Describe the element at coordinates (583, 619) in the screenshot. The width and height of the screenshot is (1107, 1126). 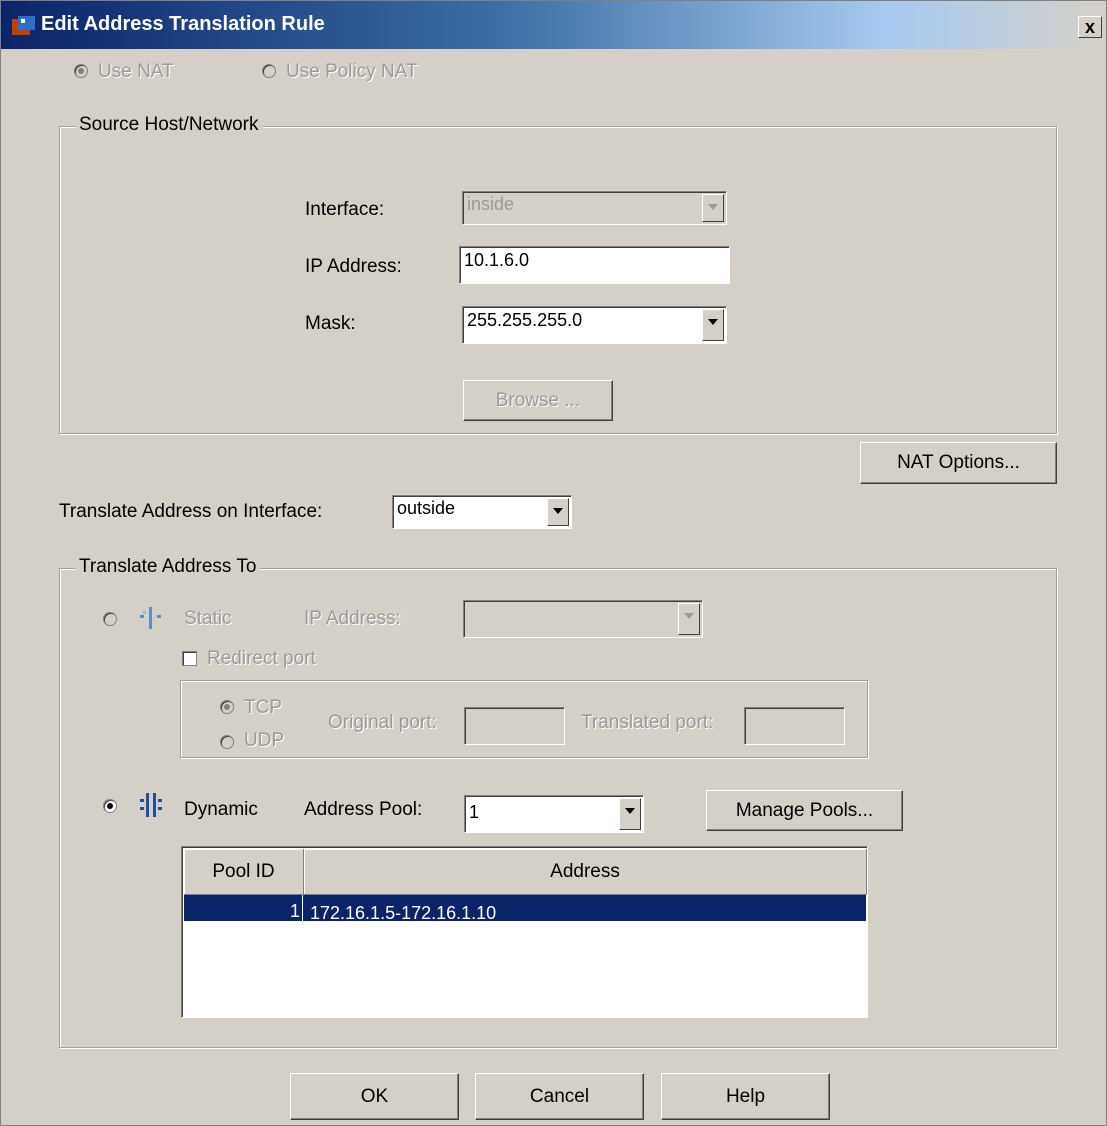
I see `static-ip-select` at that location.